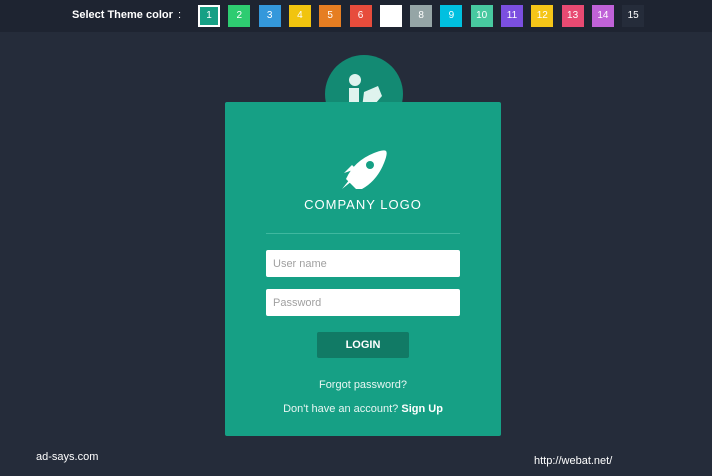 The image size is (712, 476). I want to click on footer-left-text: ad-says.com, so click(67, 457).